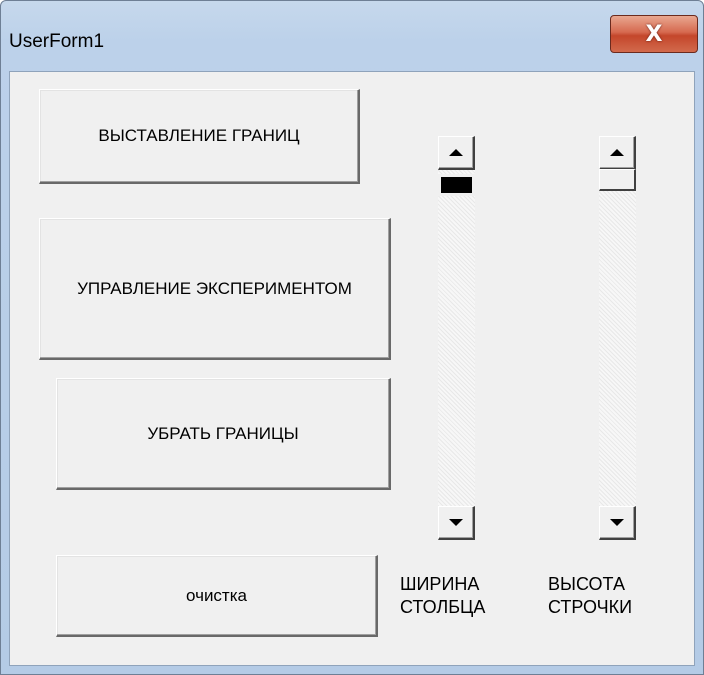 This screenshot has width=704, height=675. Describe the element at coordinates (223, 434) in the screenshot. I see `remove-borders-button: УБРАТЬ ГРАНИЦЫ` at that location.